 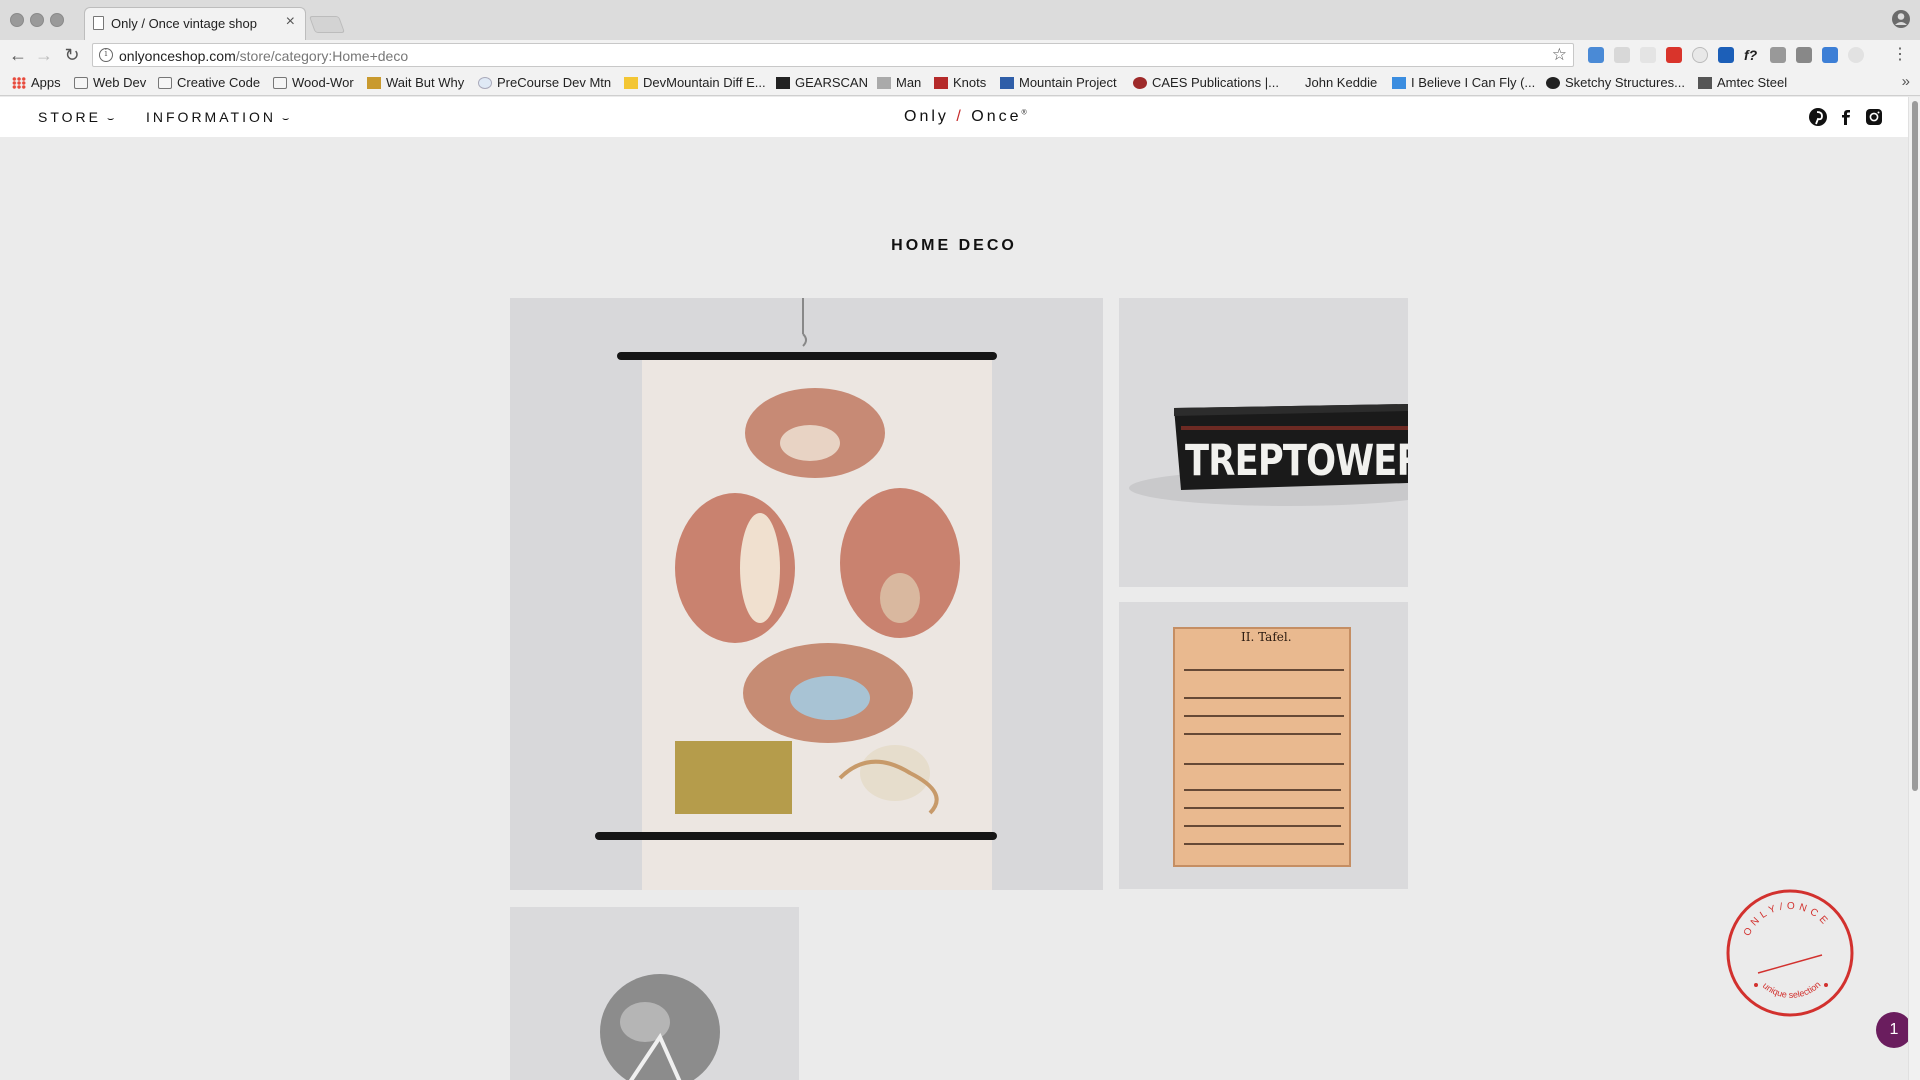 What do you see at coordinates (37, 20) in the screenshot?
I see `minimize-window-button` at bounding box center [37, 20].